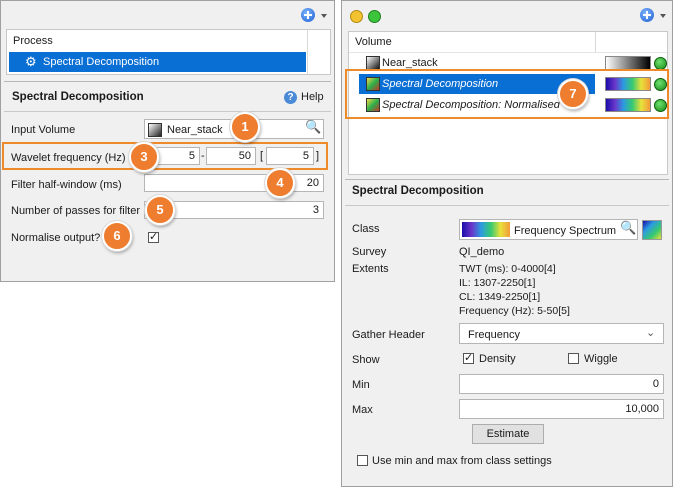 This screenshot has height=487, width=673. Describe the element at coordinates (366, 360) in the screenshot. I see `show-label: Show` at that location.